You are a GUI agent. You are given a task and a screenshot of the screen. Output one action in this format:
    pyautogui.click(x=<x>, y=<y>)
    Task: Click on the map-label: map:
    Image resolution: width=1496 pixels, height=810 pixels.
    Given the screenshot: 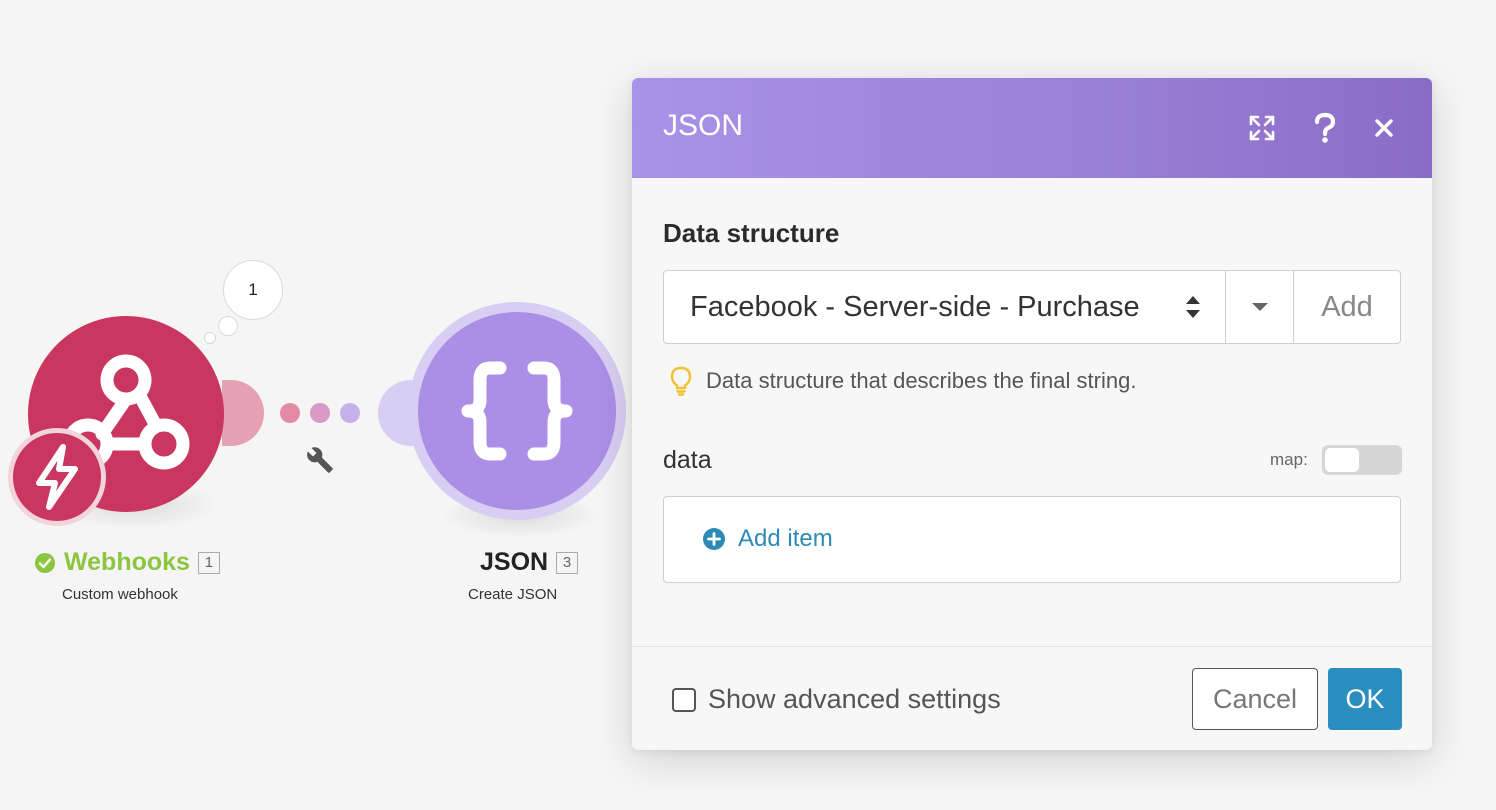 What is the action you would take?
    pyautogui.click(x=1289, y=459)
    